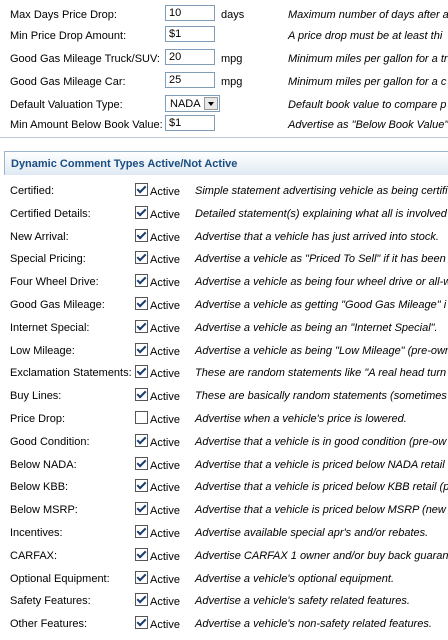 Image resolution: width=448 pixels, height=640 pixels. Describe the element at coordinates (50, 601) in the screenshot. I see `comment-type-label: Safety Features:` at that location.